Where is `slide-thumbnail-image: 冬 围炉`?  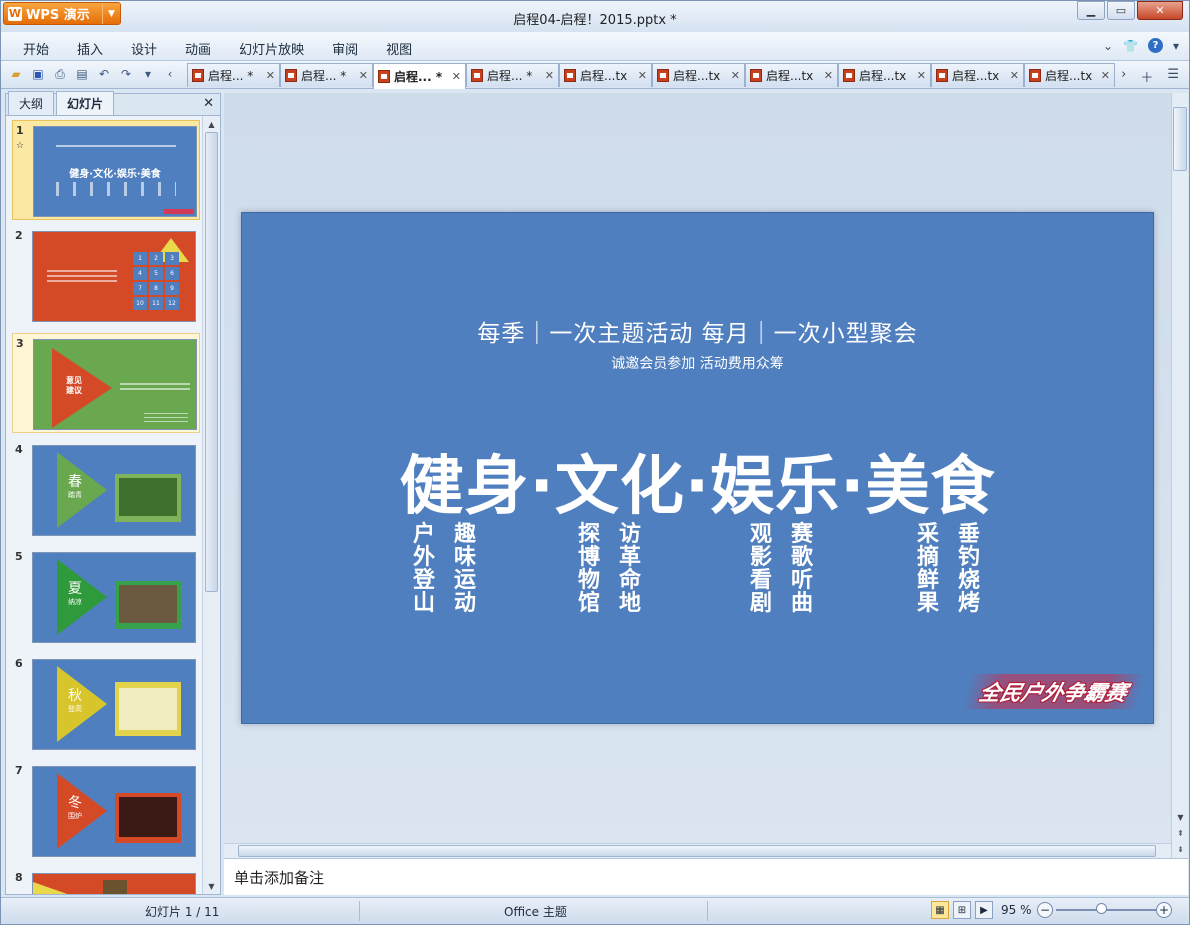 slide-thumbnail-image: 冬 围炉 is located at coordinates (114, 811).